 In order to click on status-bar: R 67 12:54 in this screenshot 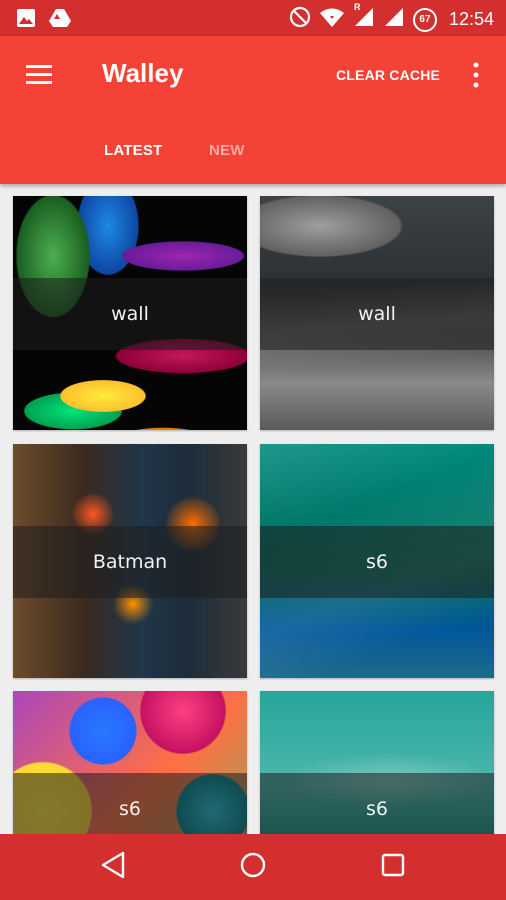, I will do `click(253, 18)`.